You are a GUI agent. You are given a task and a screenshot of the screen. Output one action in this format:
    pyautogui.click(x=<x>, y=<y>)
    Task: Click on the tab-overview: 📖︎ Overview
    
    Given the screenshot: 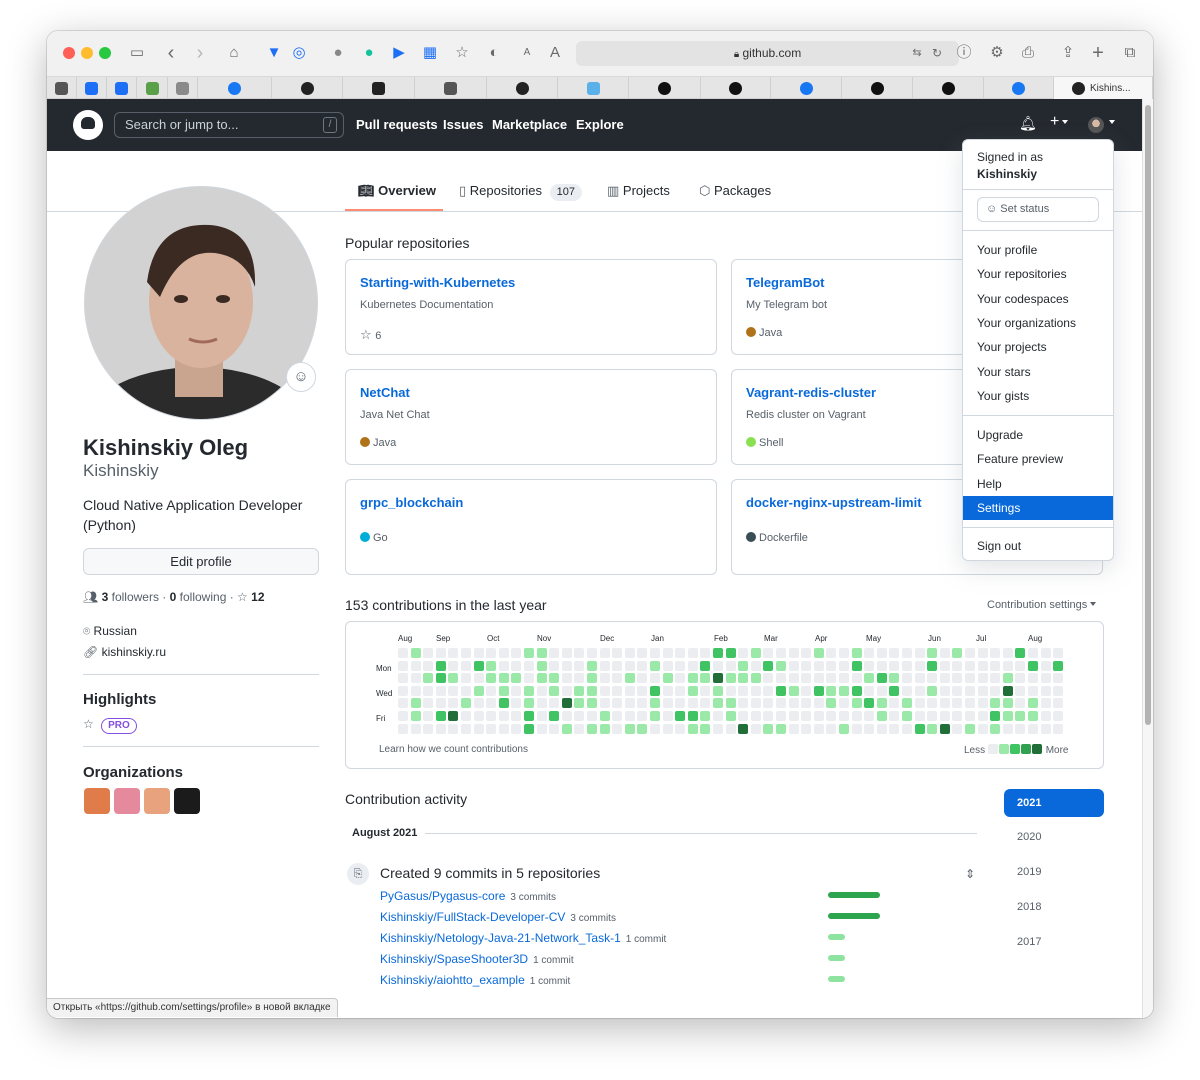 What is the action you would take?
    pyautogui.click(x=397, y=191)
    